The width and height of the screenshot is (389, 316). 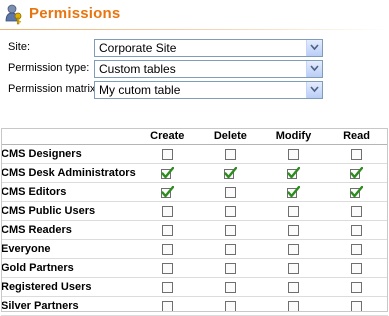 What do you see at coordinates (208, 90) in the screenshot?
I see `permission-matrix-select: My cutom table` at bounding box center [208, 90].